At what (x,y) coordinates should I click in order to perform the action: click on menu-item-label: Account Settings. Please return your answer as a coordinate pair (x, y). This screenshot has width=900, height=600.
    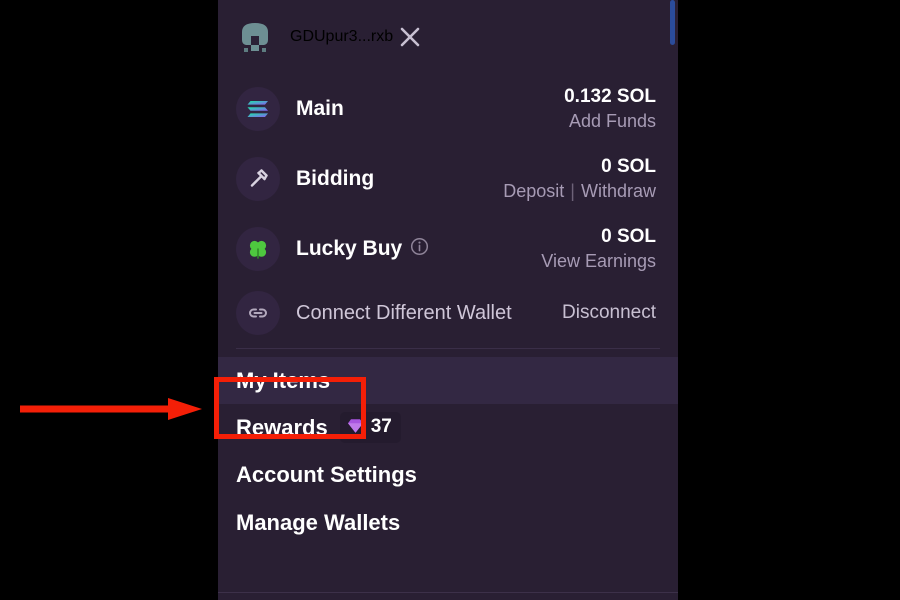
    Looking at the image, I should click on (326, 474).